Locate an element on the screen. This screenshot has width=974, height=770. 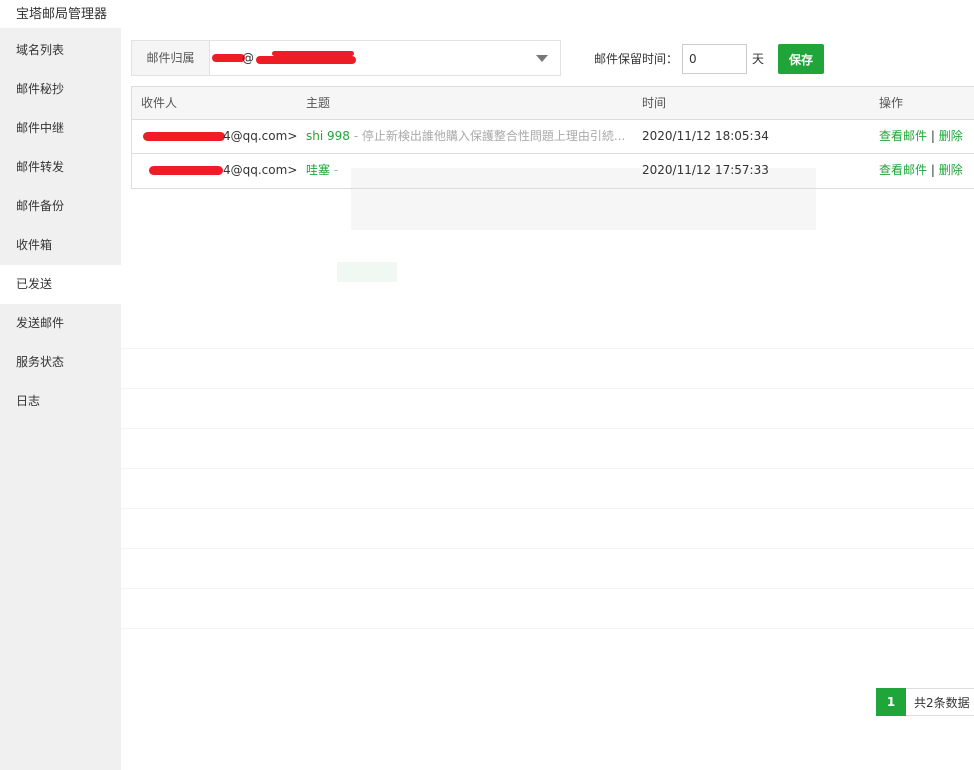
title-bar: 宝塔邮局管理器 is located at coordinates (487, 14).